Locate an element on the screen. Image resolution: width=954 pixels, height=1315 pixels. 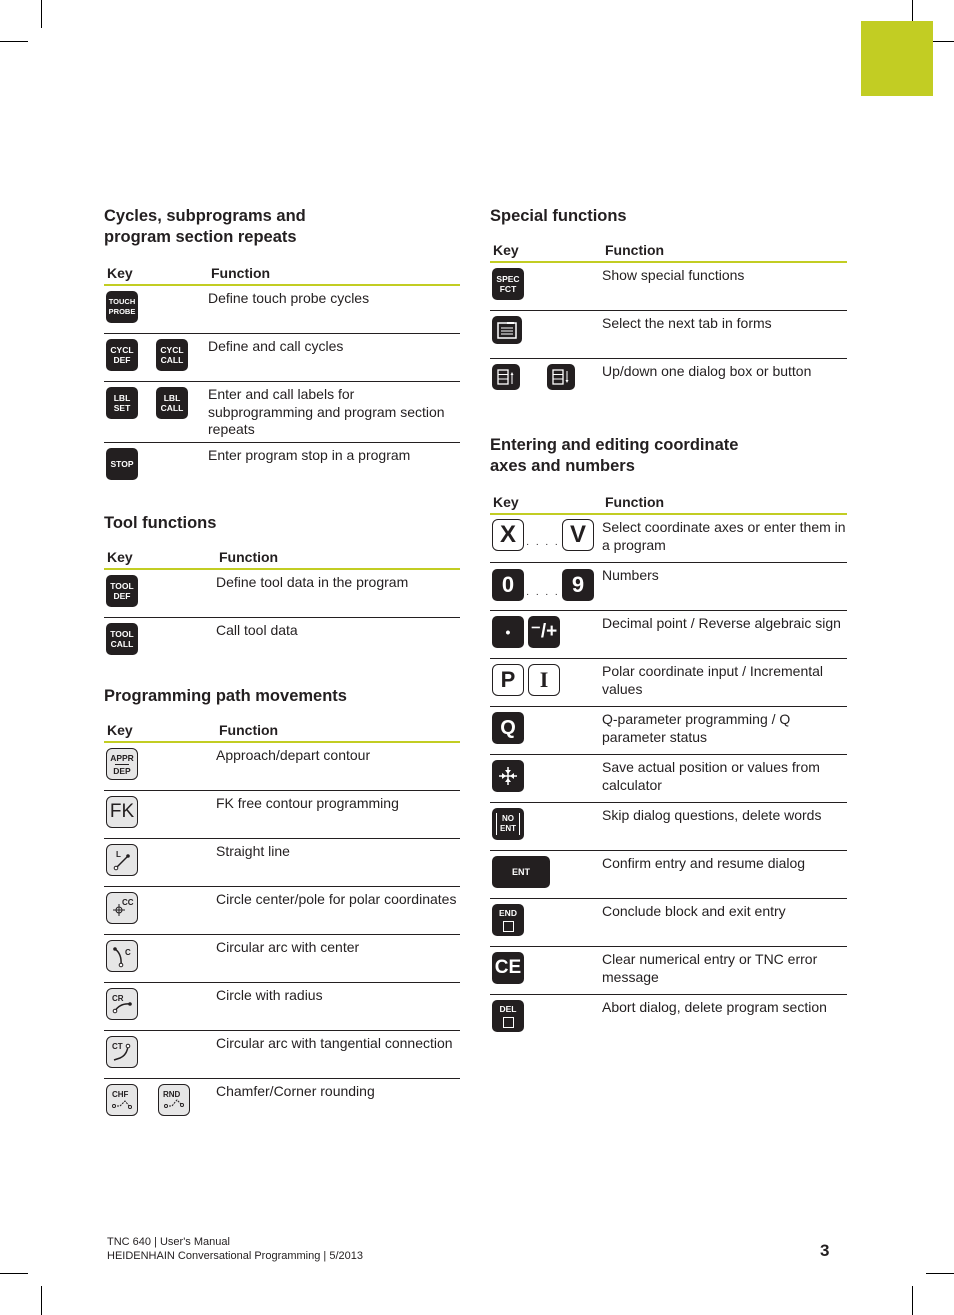
actual-position-icon is located at coordinates (508, 776).